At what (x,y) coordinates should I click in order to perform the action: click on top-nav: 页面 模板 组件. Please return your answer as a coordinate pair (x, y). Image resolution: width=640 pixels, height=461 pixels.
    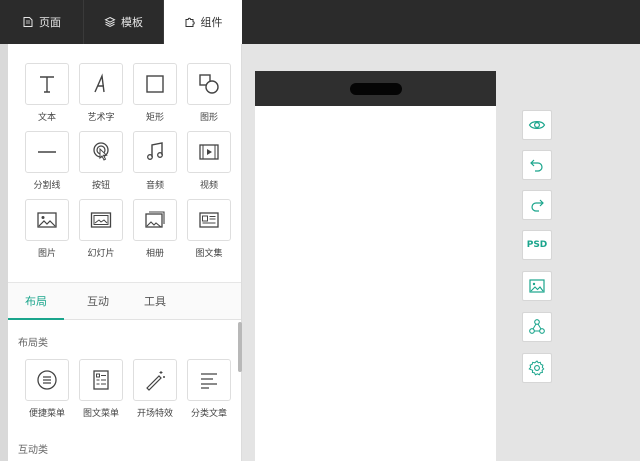
    Looking at the image, I should click on (320, 22).